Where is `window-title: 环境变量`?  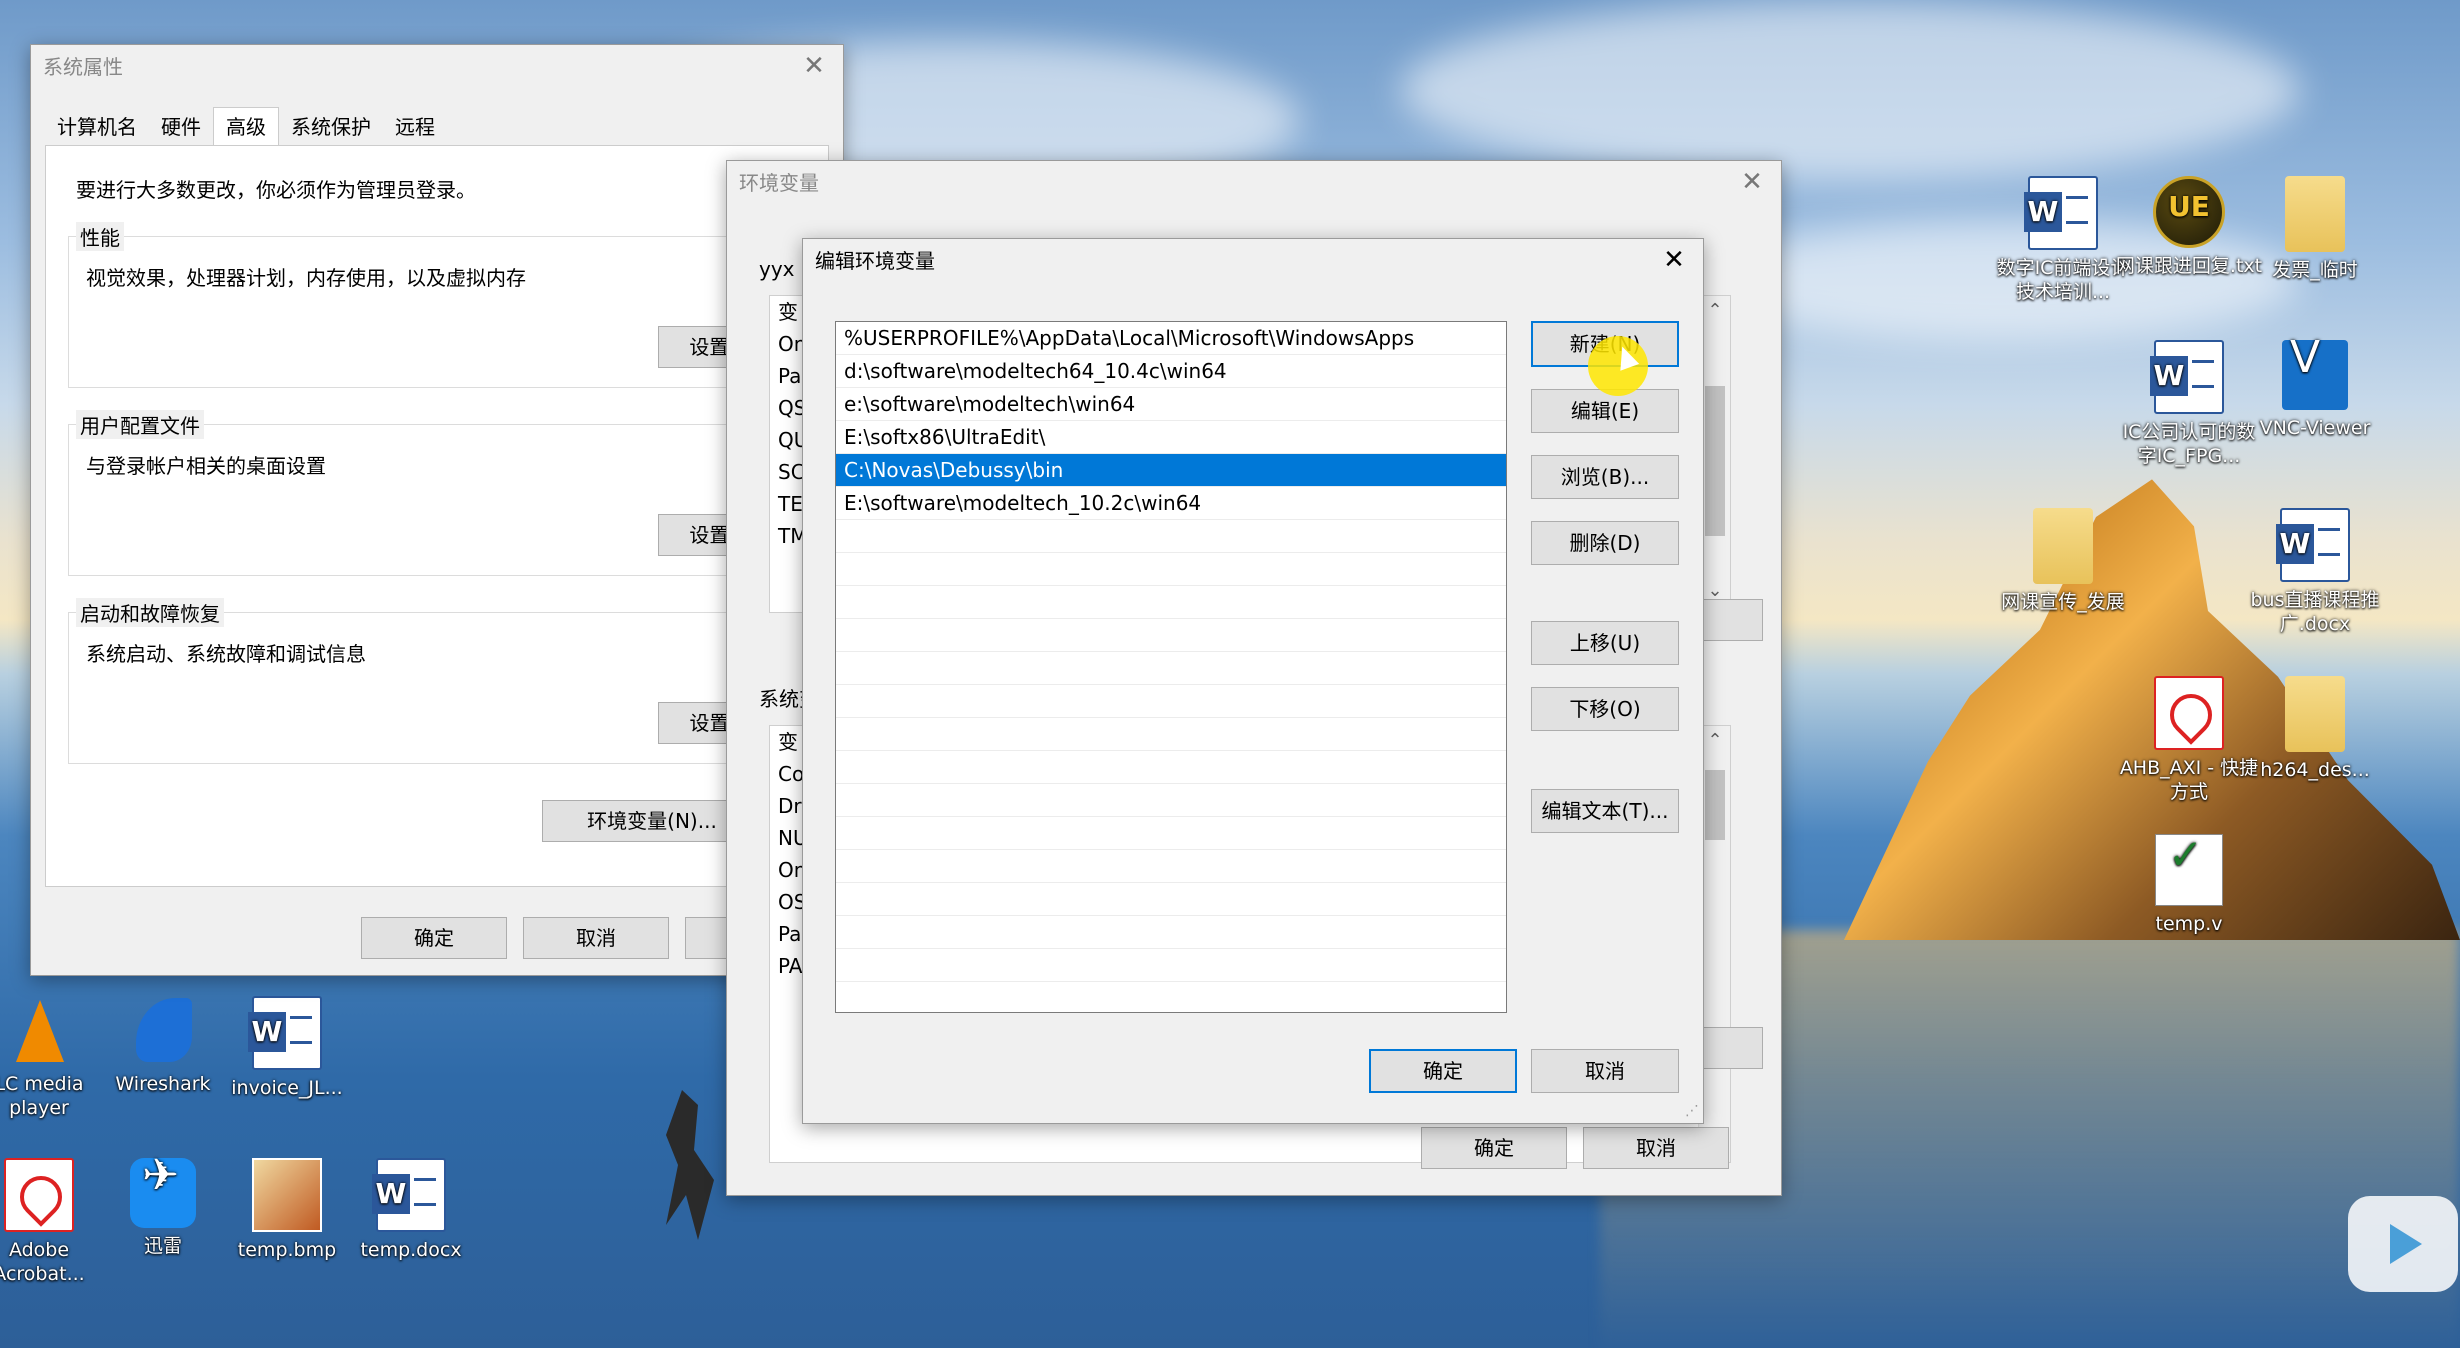
window-title: 环境变量 is located at coordinates (779, 183).